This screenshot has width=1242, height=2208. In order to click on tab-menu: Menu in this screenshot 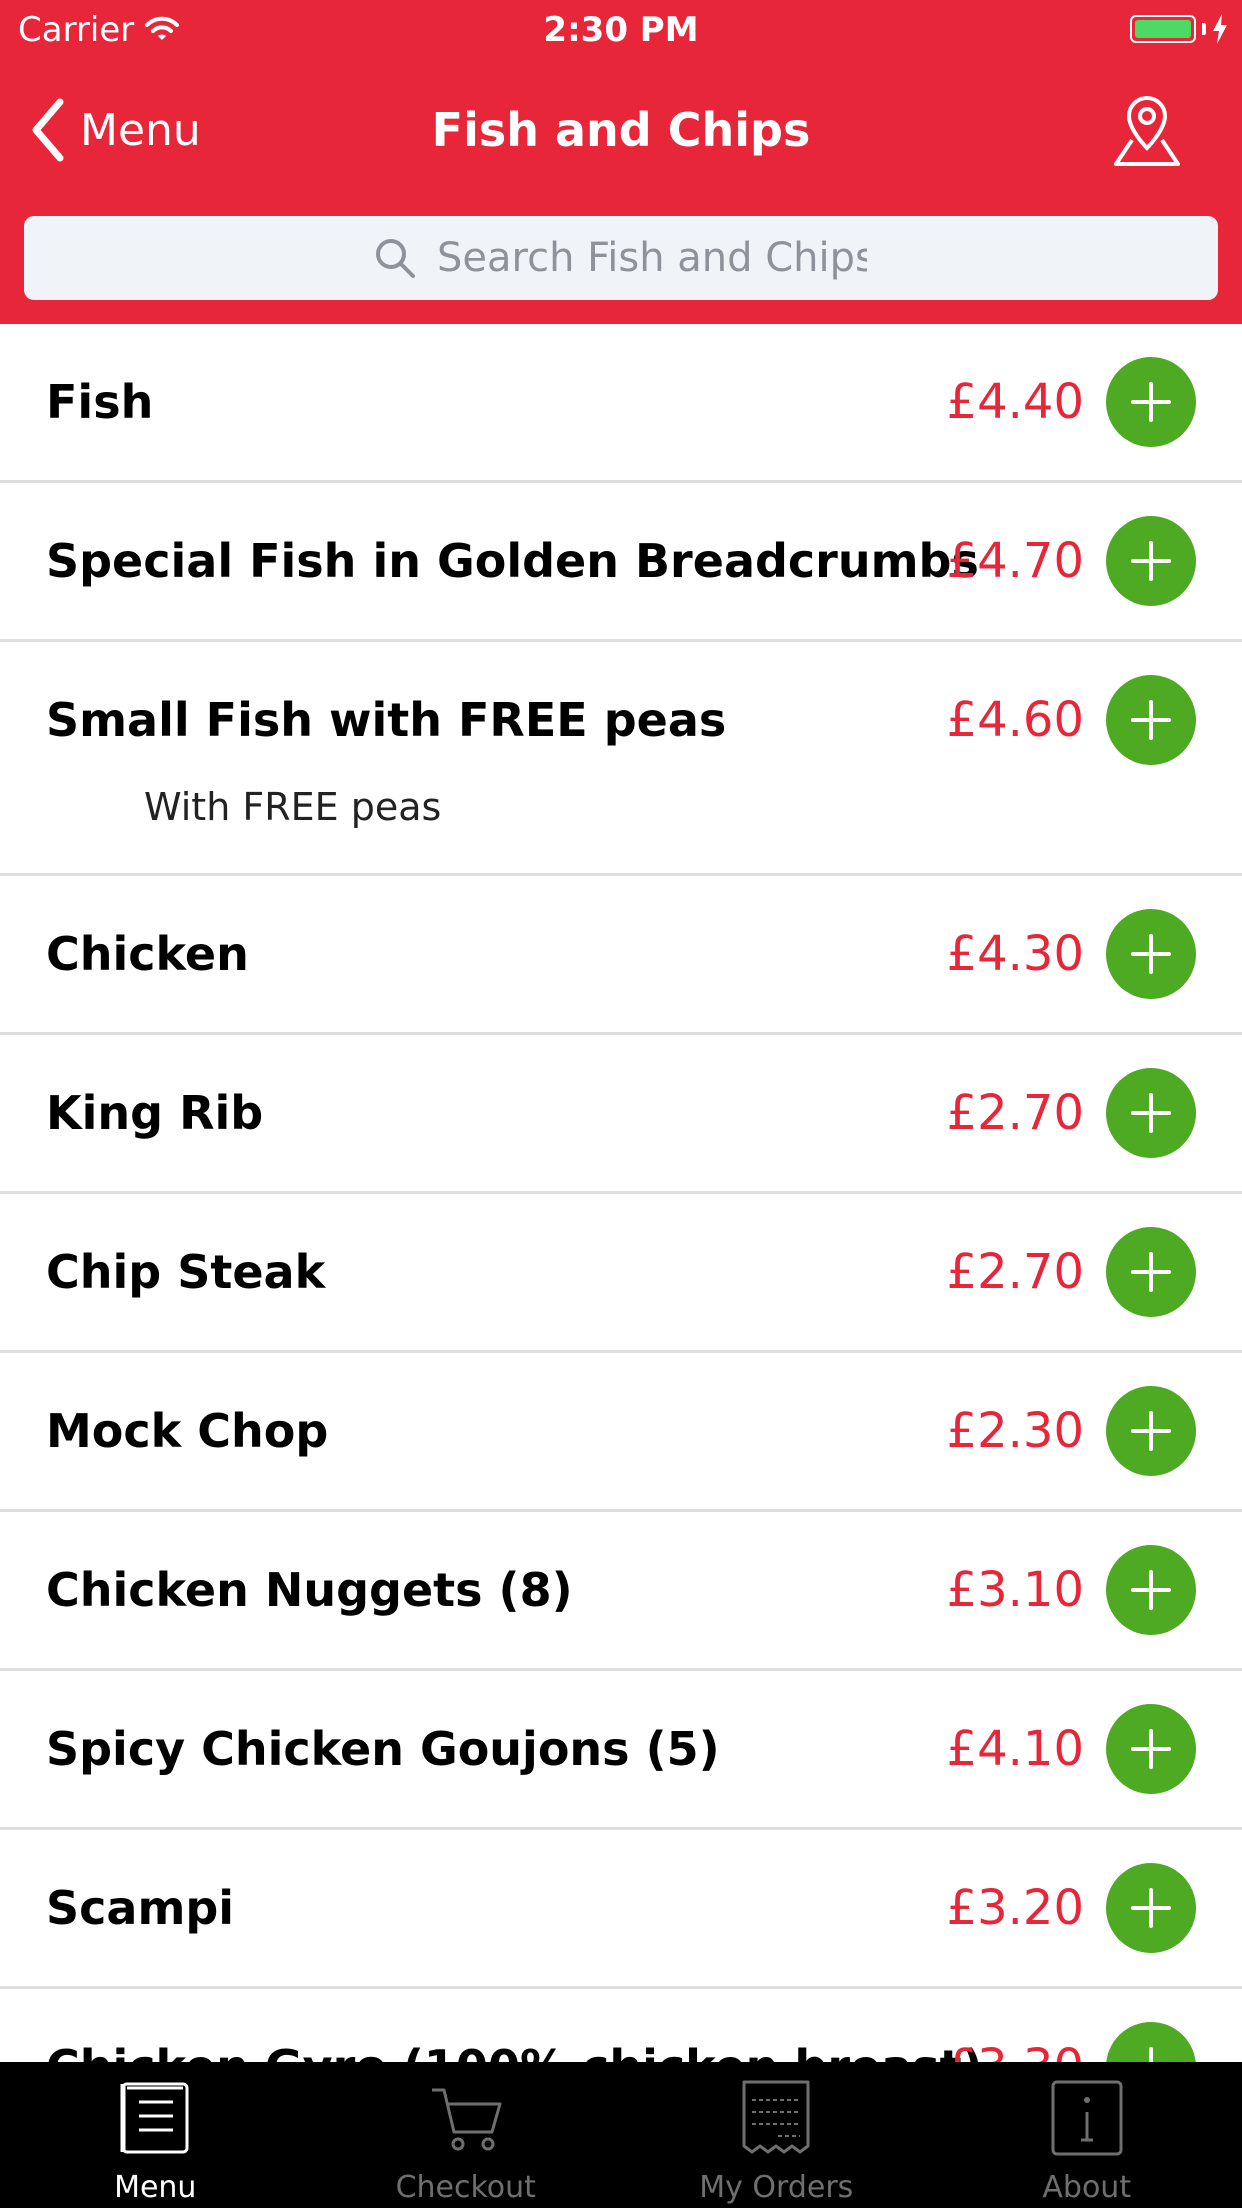, I will do `click(155, 2135)`.